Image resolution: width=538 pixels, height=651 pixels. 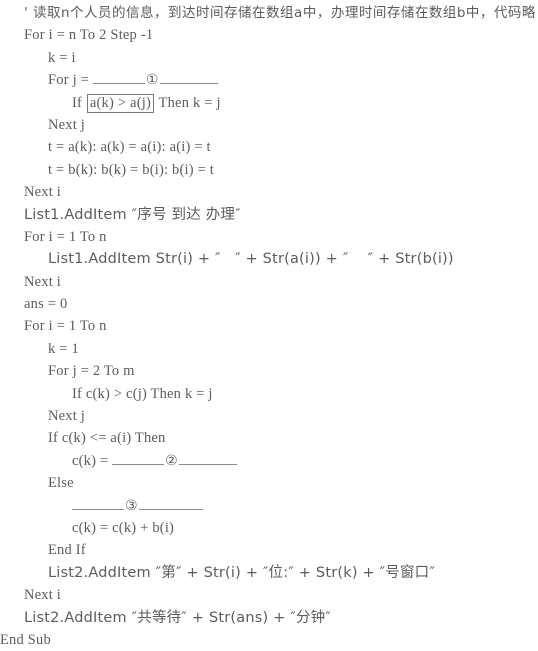 I want to click on code-line: If a(k) > a(j) Then k = j, so click(x=269, y=103).